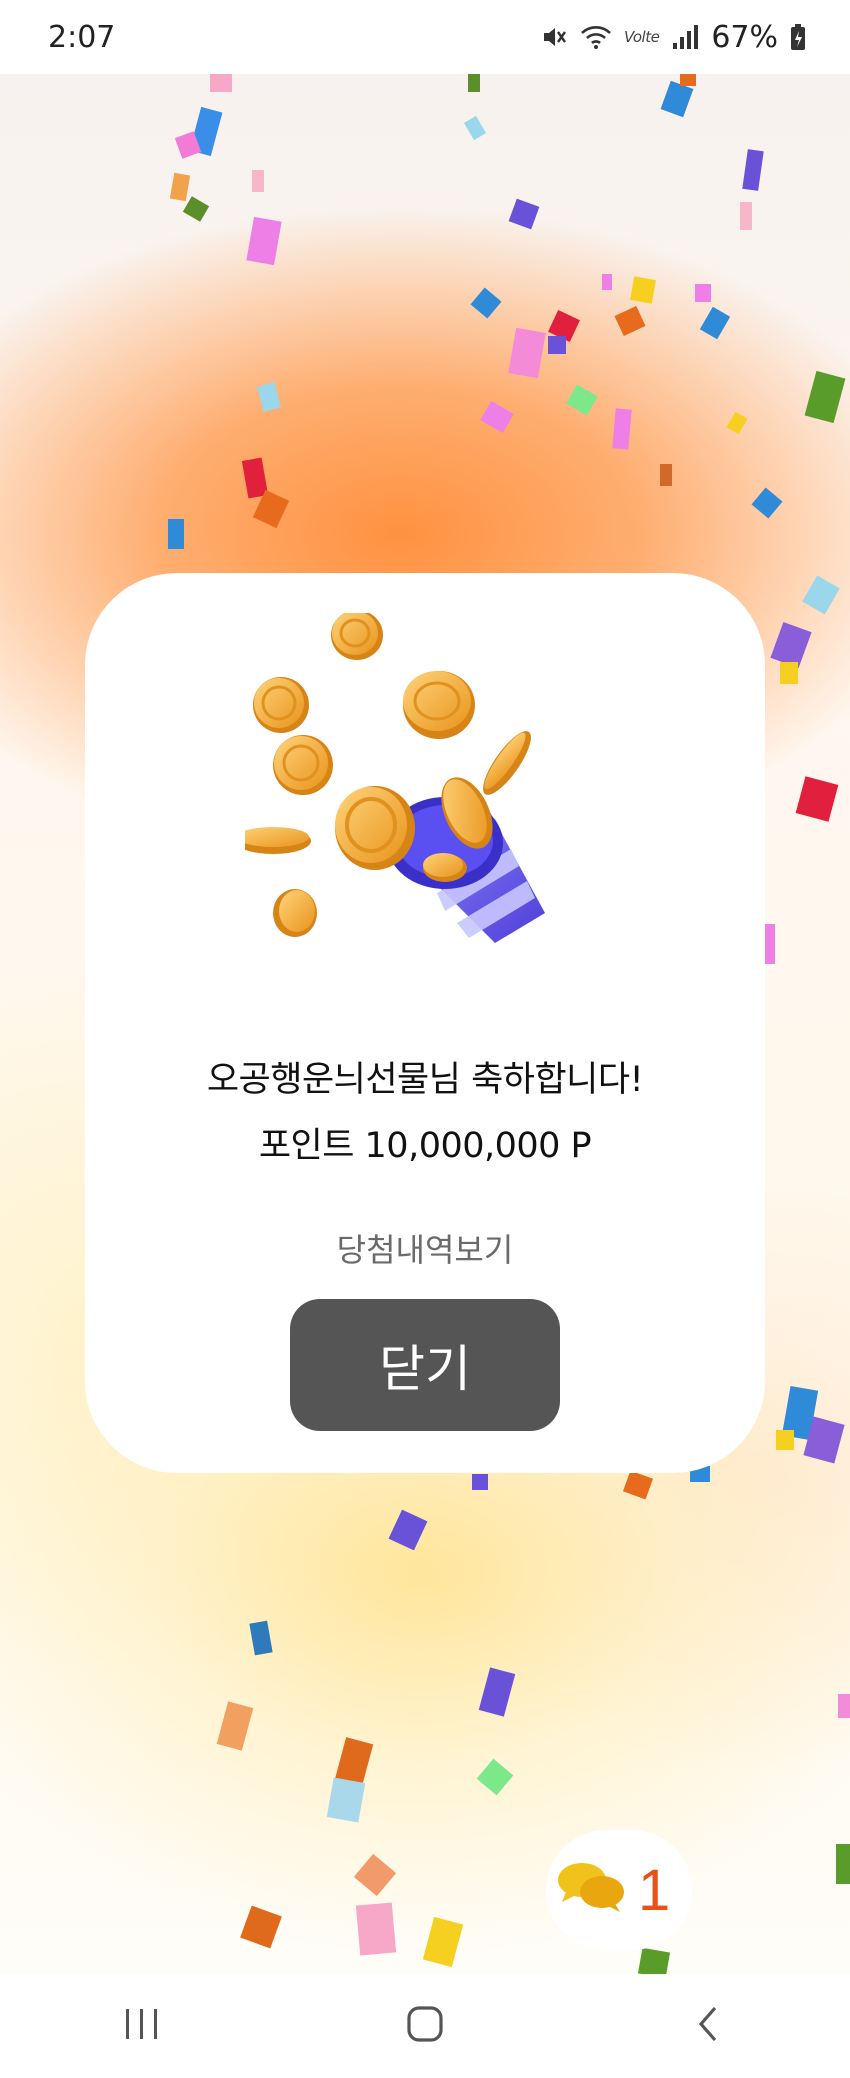 The height and width of the screenshot is (2078, 850). I want to click on chat-floating-button: 1, so click(619, 1890).